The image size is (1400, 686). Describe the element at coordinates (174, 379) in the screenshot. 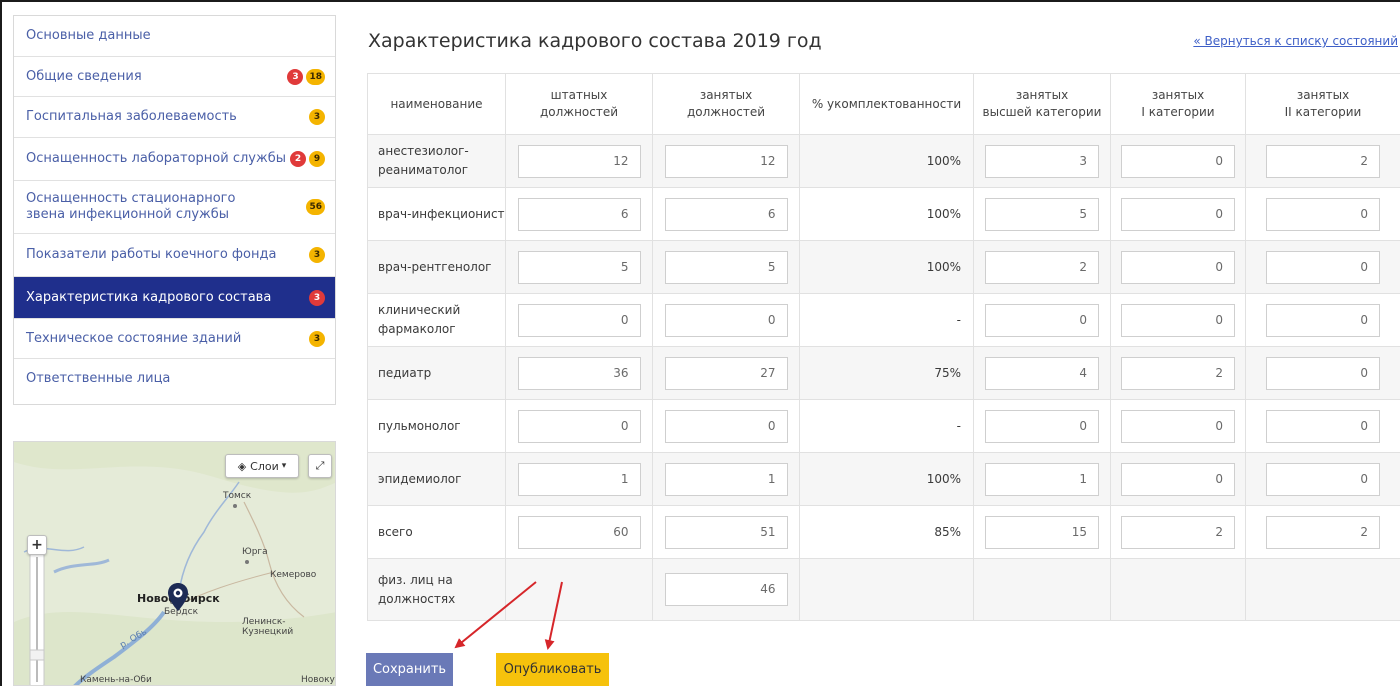

I see `sidebar-item-responsible: Ответственные лица` at that location.